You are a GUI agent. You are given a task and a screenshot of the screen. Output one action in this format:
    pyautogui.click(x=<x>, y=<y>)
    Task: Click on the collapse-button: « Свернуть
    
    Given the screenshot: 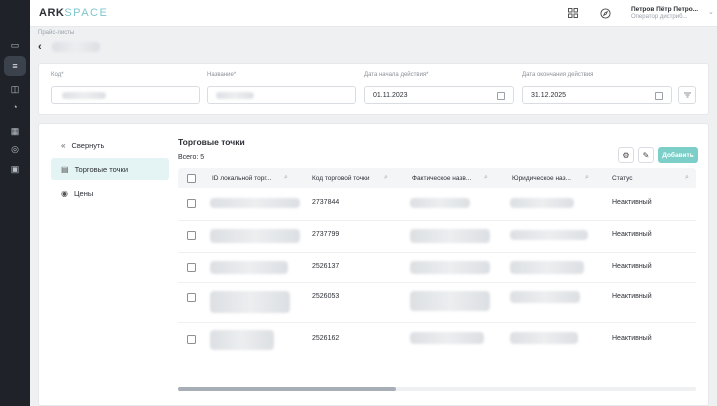 What is the action you would take?
    pyautogui.click(x=110, y=145)
    